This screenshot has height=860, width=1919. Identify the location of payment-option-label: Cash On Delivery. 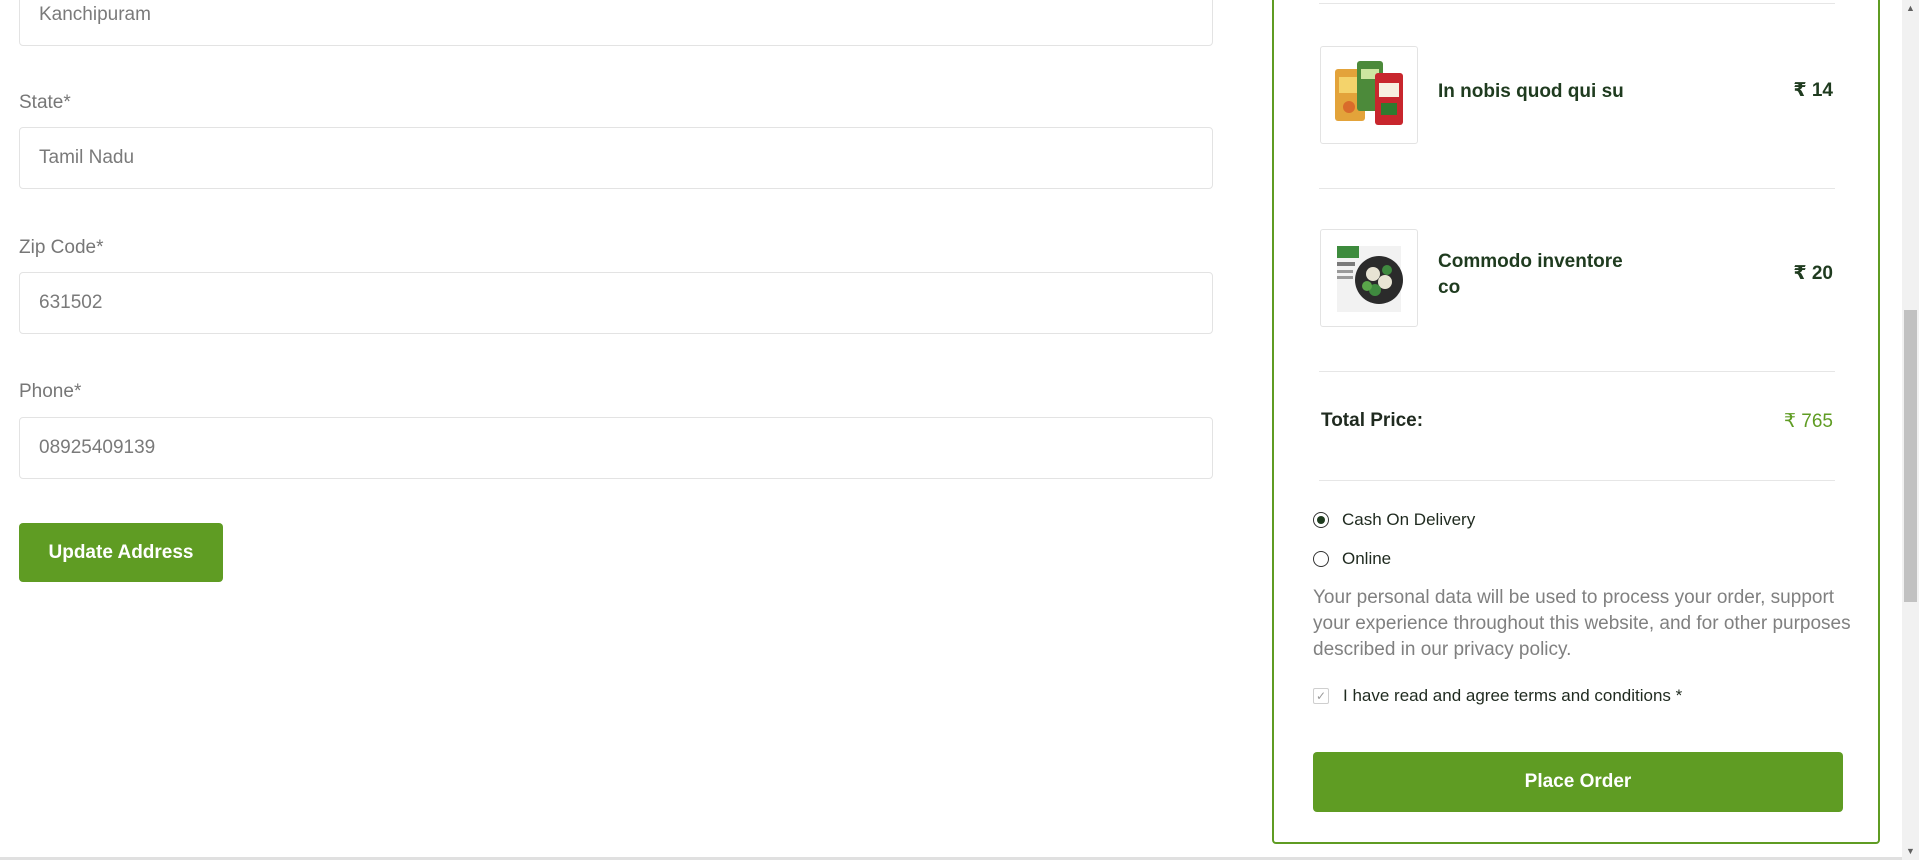
(1409, 519).